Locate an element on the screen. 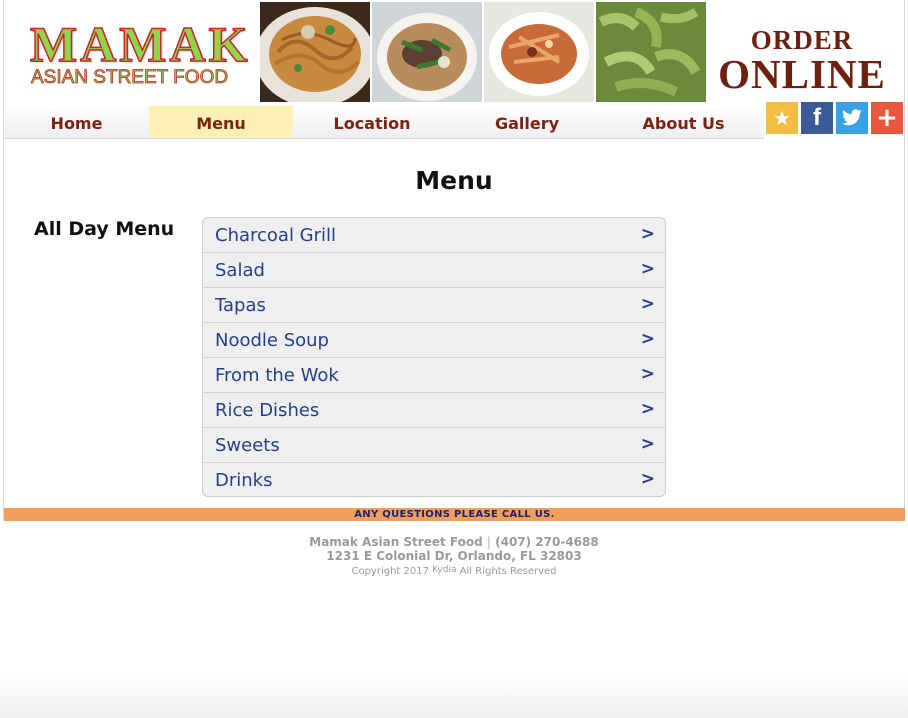 Image resolution: width=908 pixels, height=718 pixels. star-icon: ★ is located at coordinates (782, 118).